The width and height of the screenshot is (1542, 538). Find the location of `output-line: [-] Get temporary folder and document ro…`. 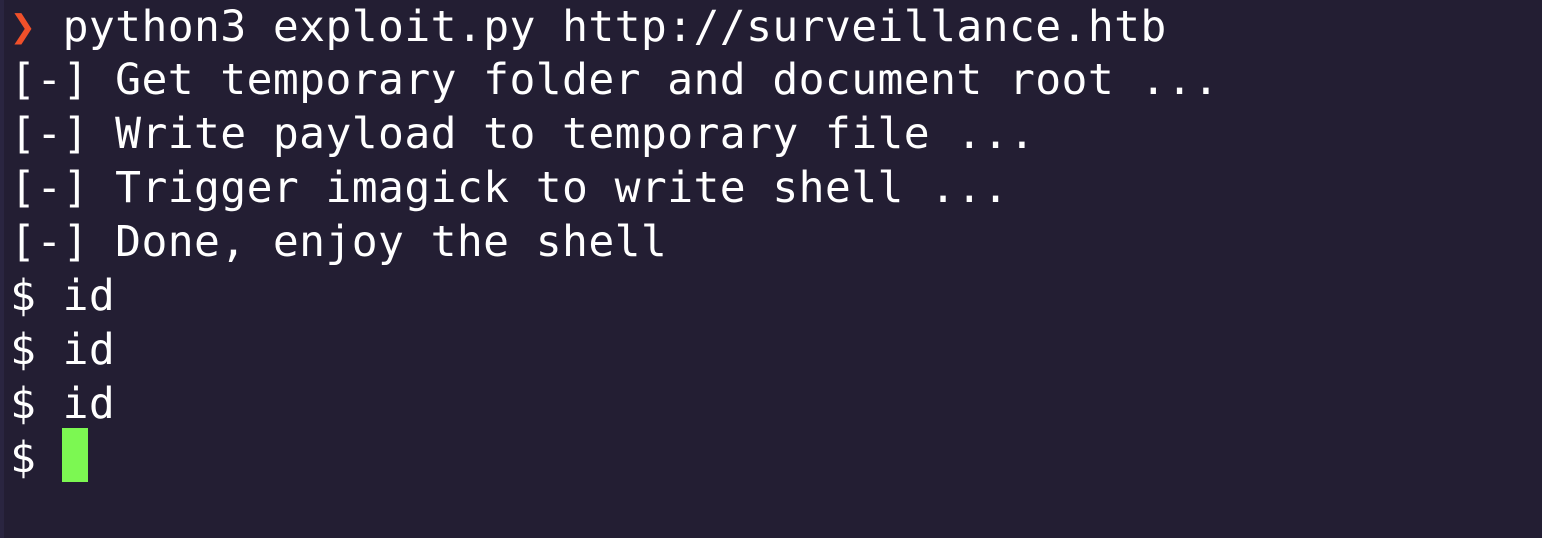

output-line: [-] Get temporary folder and document ro… is located at coordinates (615, 80).